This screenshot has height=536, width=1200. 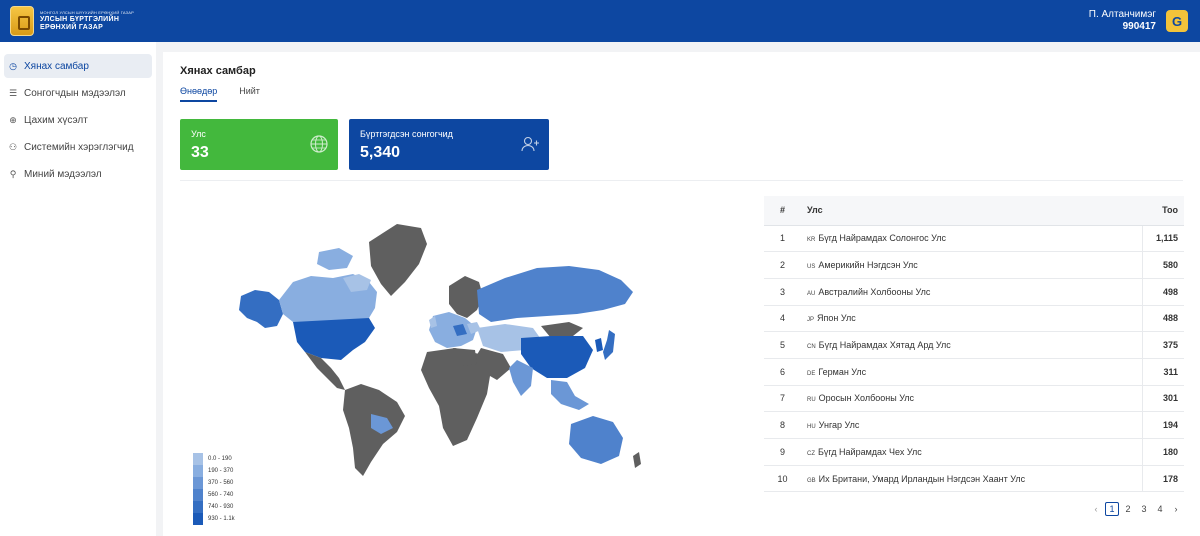 I want to click on row-count: 375, so click(x=1162, y=345).